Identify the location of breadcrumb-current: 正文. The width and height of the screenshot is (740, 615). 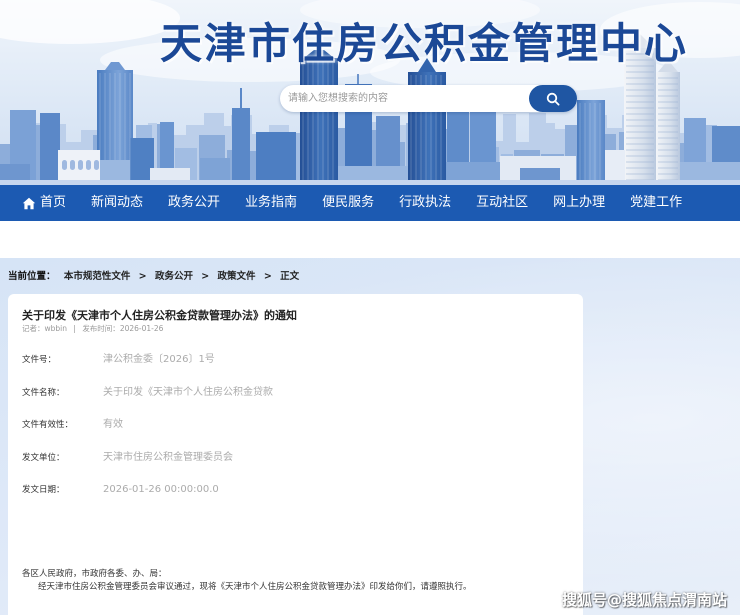
(290, 276).